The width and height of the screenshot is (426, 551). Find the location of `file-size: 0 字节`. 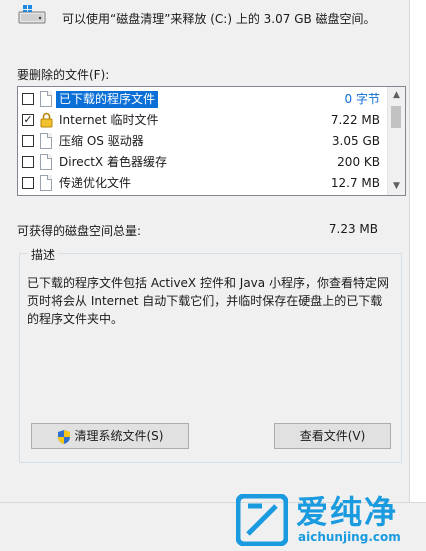

file-size: 0 字节 is located at coordinates (362, 99).